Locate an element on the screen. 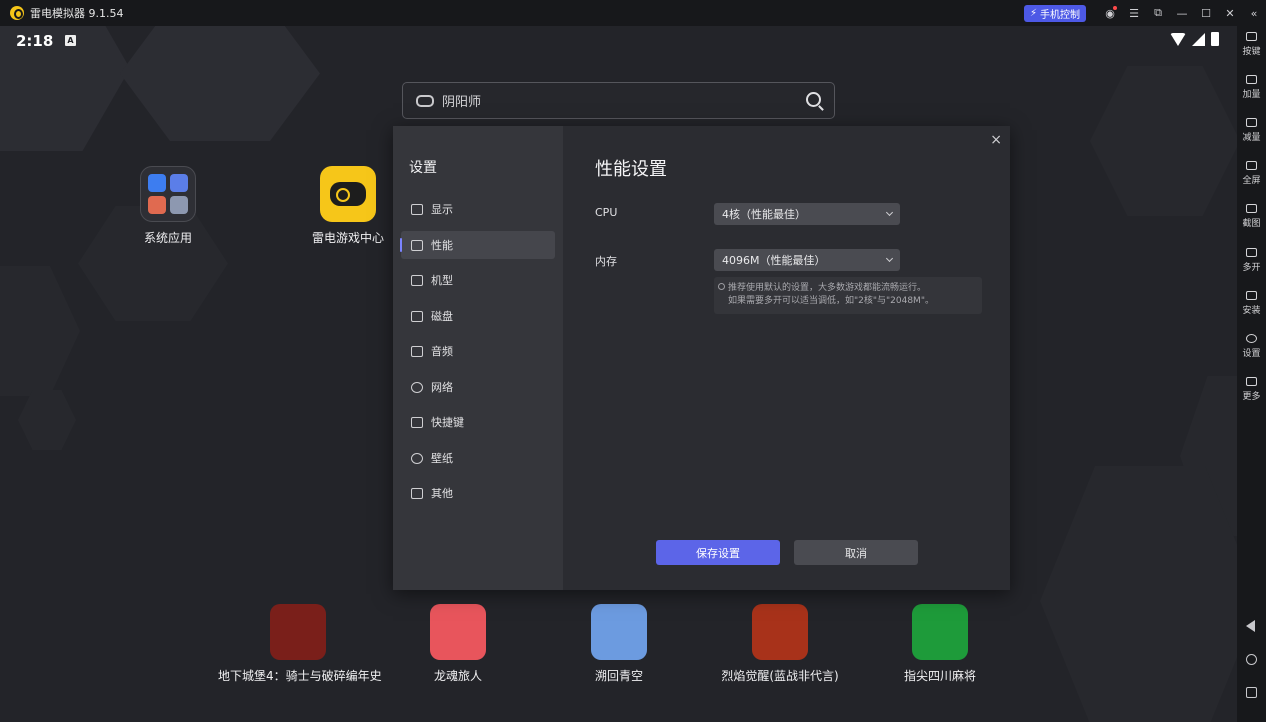  folder-icon is located at coordinates (417, 280).